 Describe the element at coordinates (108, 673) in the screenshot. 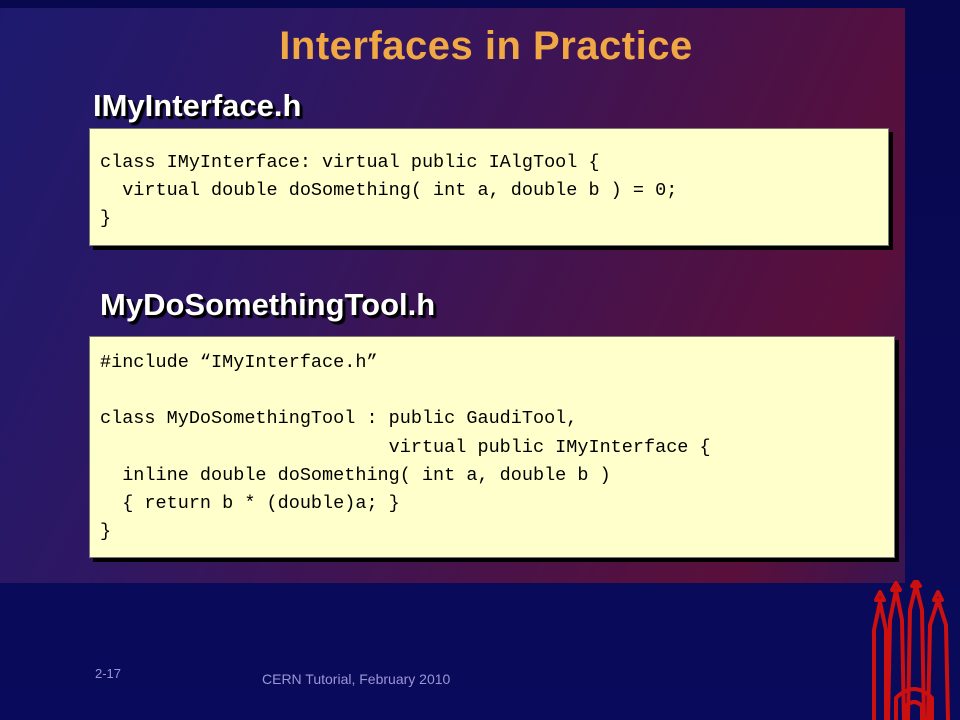

I see `slide-number: 2-17` at that location.